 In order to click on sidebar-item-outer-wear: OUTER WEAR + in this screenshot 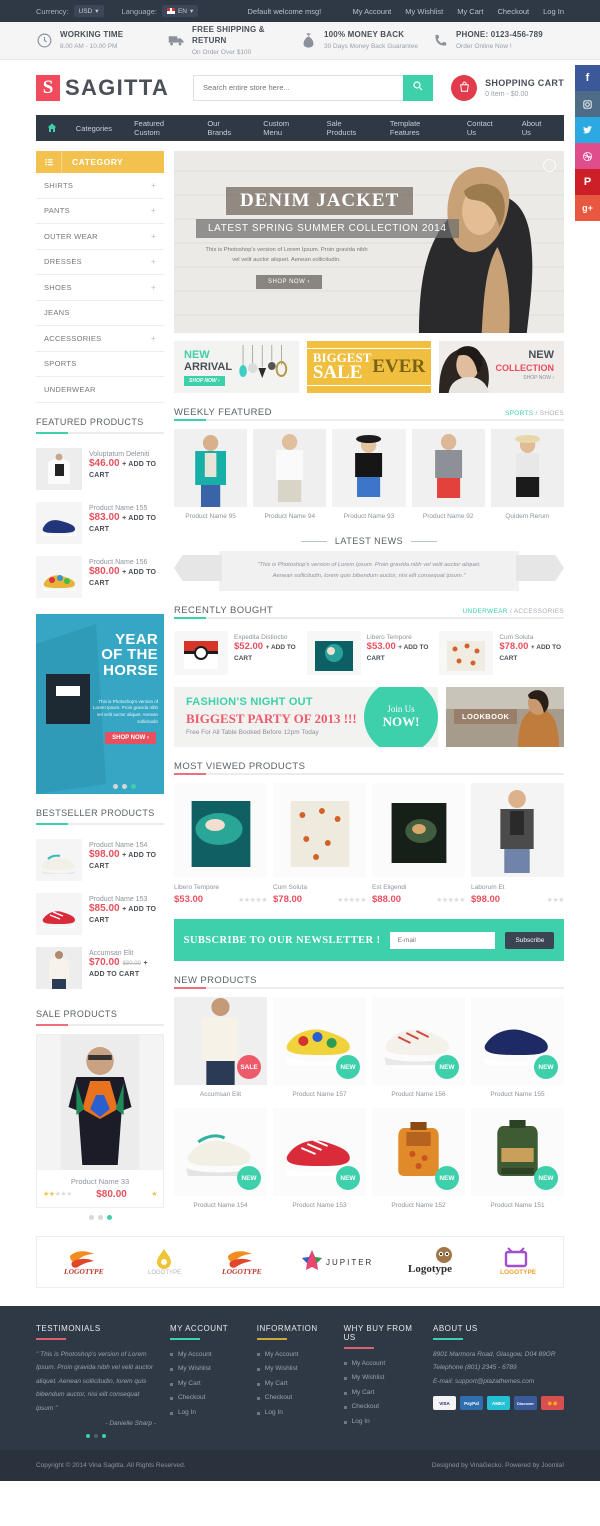, I will do `click(100, 237)`.